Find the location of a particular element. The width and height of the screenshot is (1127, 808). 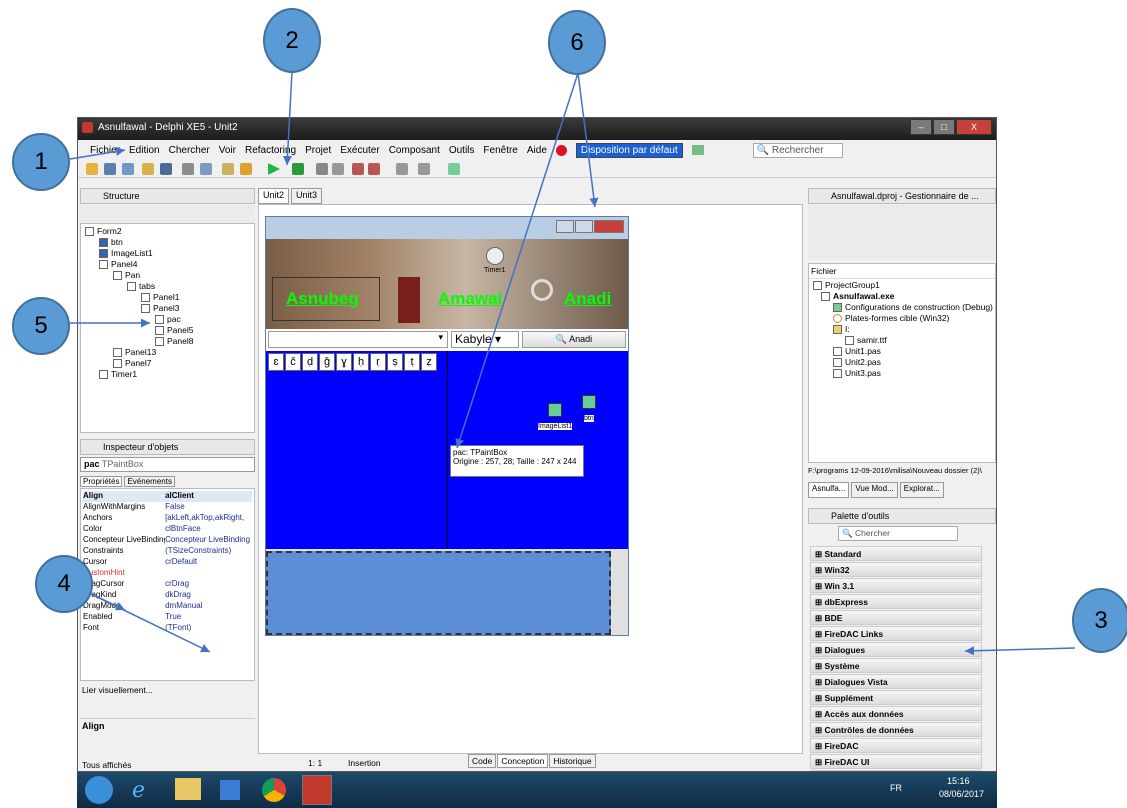

palette-category: ⊞ FireDAC Links is located at coordinates (896, 633).